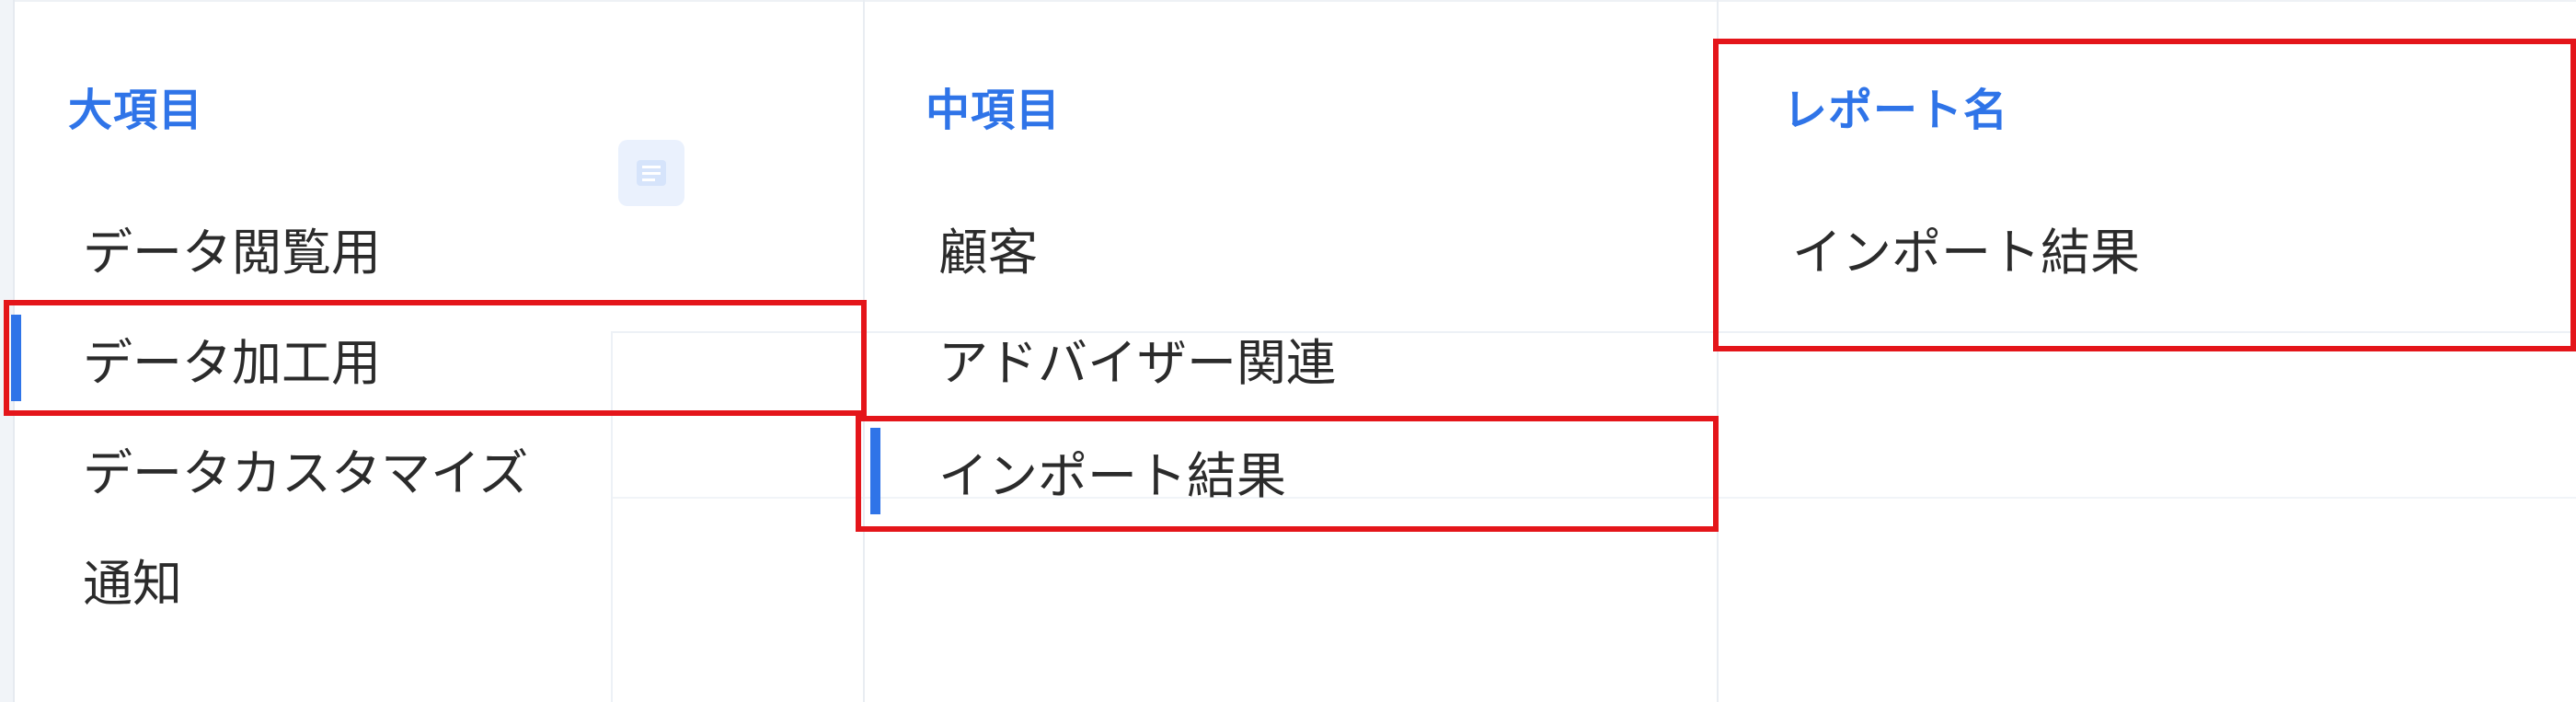  What do you see at coordinates (306, 473) in the screenshot?
I see `major-item-label: データカスタマイズ` at bounding box center [306, 473].